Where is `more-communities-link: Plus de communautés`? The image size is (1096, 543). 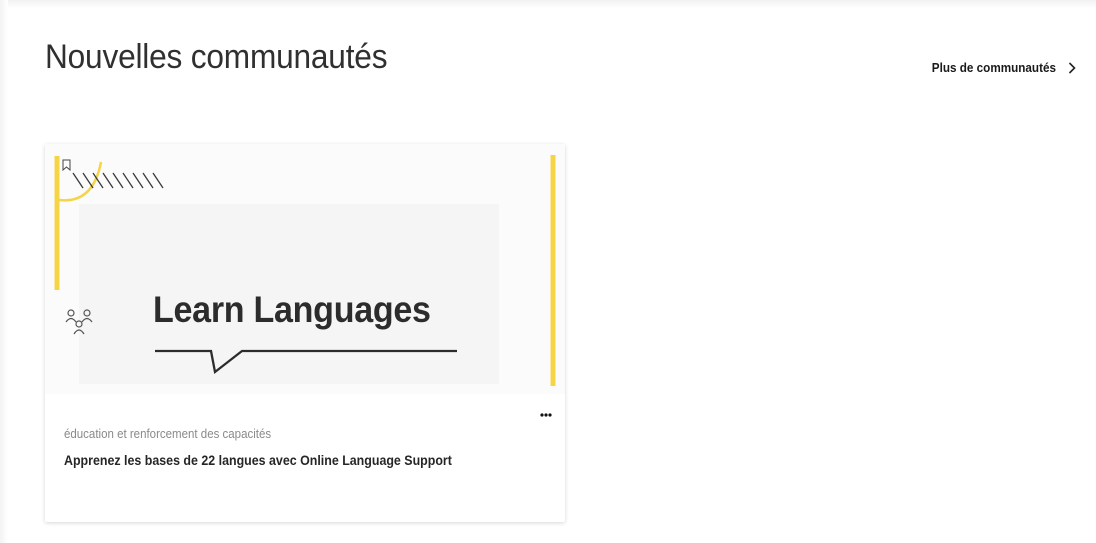
more-communities-link: Plus de communautés is located at coordinates (997, 67).